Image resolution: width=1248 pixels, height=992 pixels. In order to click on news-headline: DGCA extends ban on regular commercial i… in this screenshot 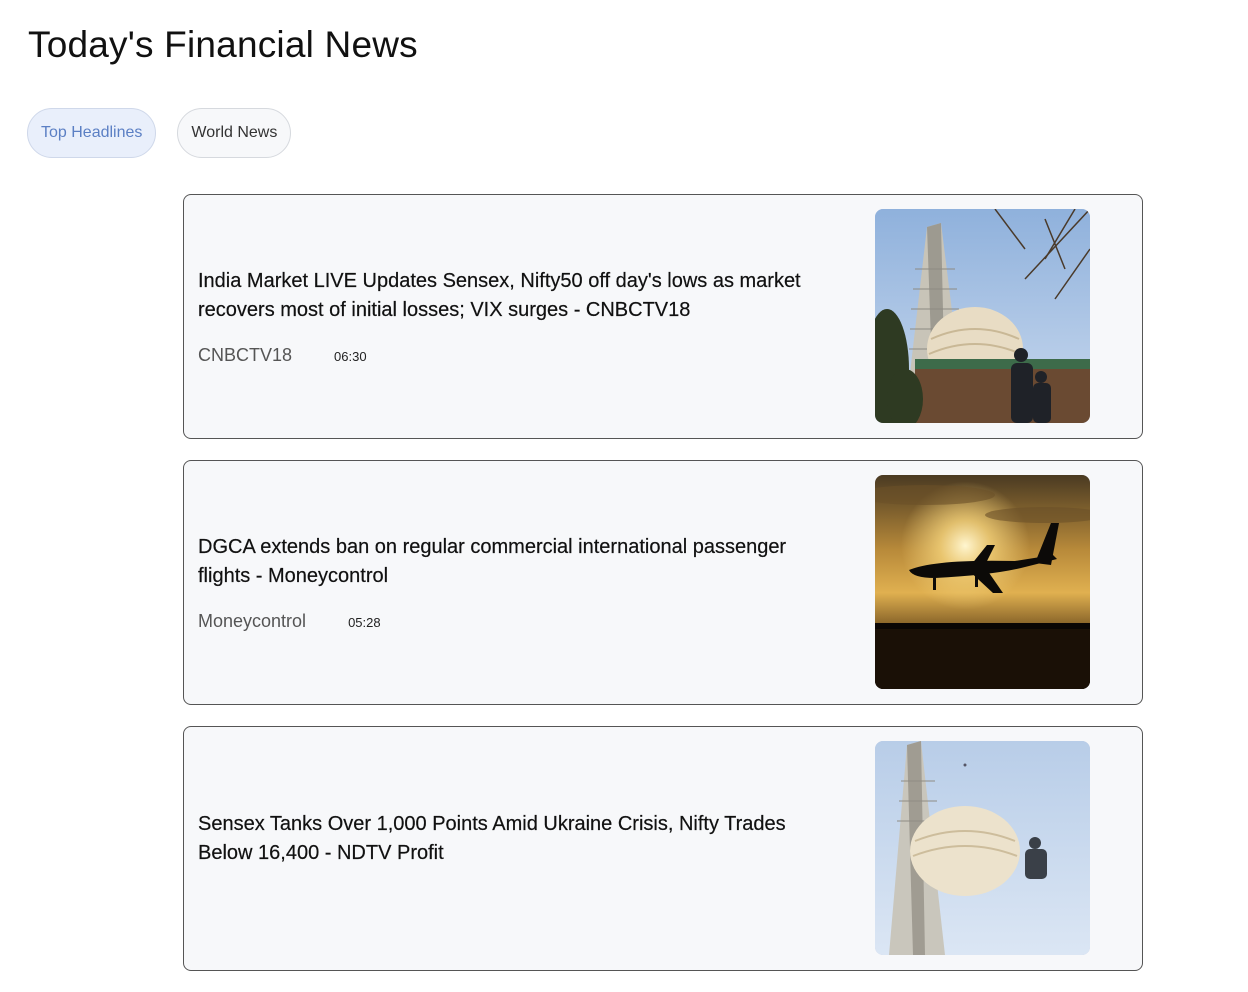, I will do `click(503, 562)`.